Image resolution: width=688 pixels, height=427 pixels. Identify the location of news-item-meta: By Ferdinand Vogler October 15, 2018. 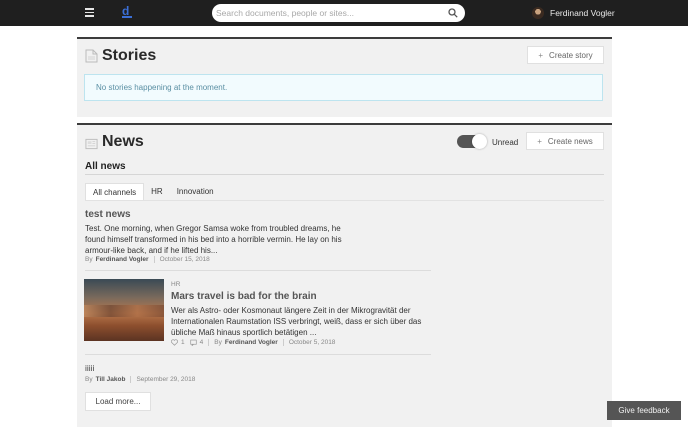
(147, 259).